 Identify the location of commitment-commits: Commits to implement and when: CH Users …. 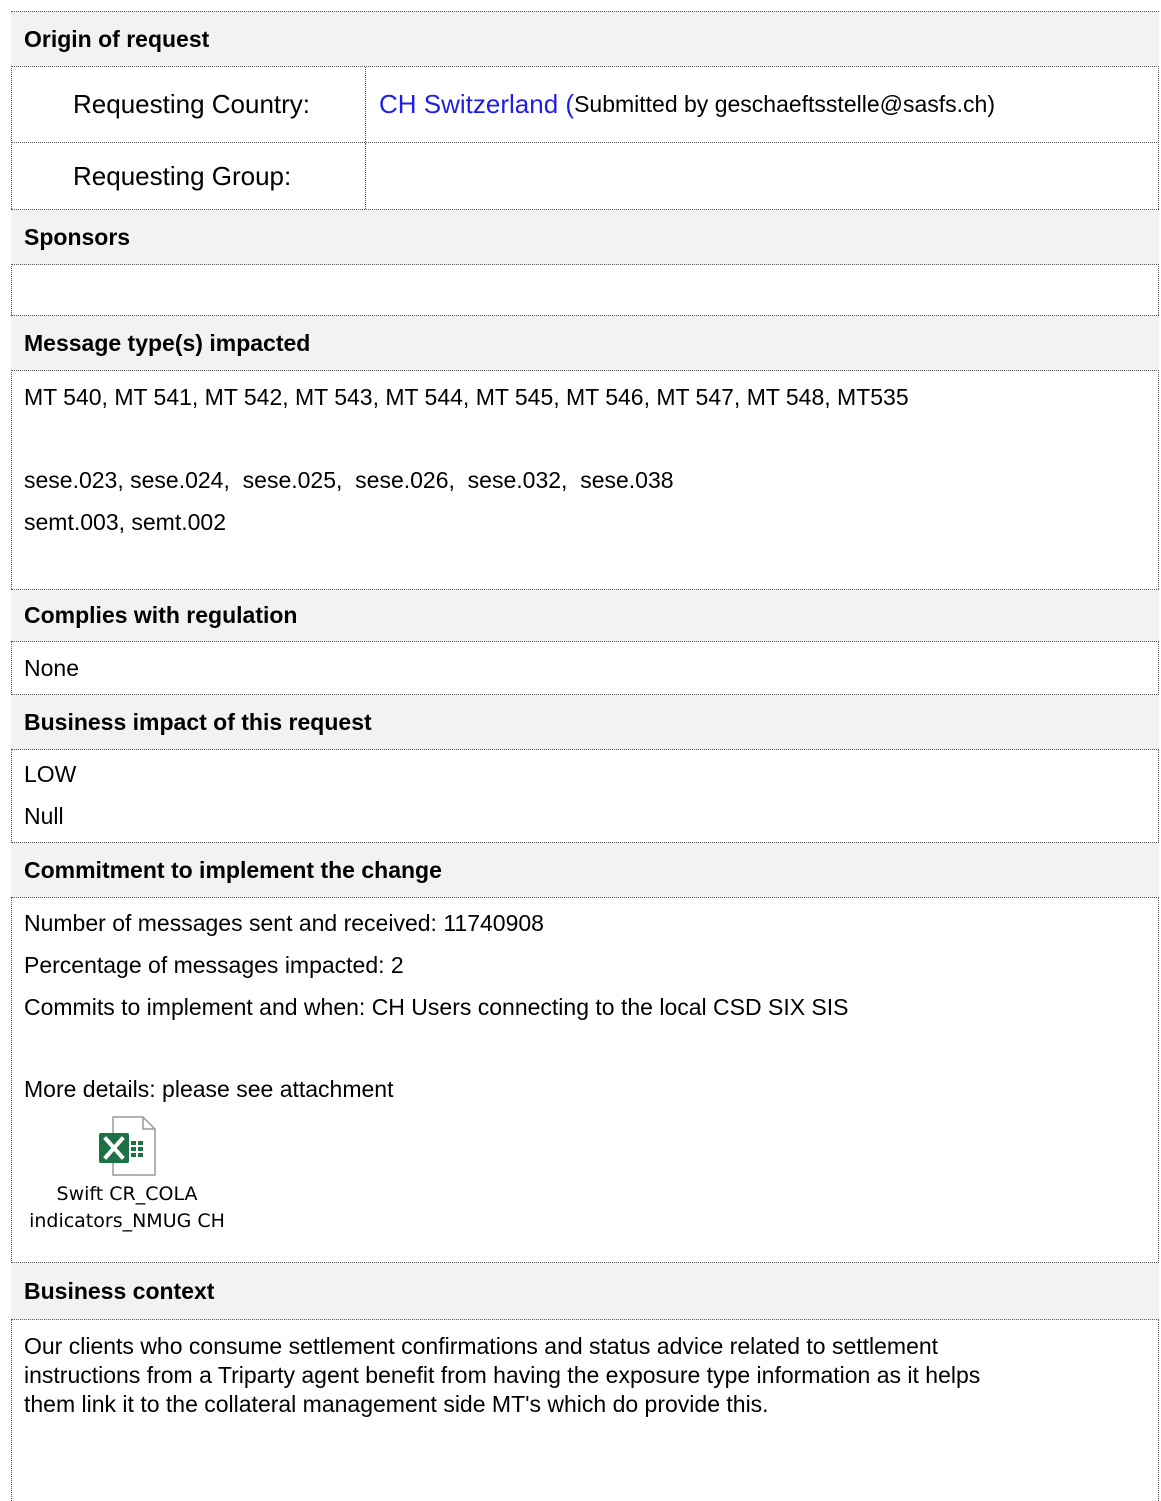
(436, 1007).